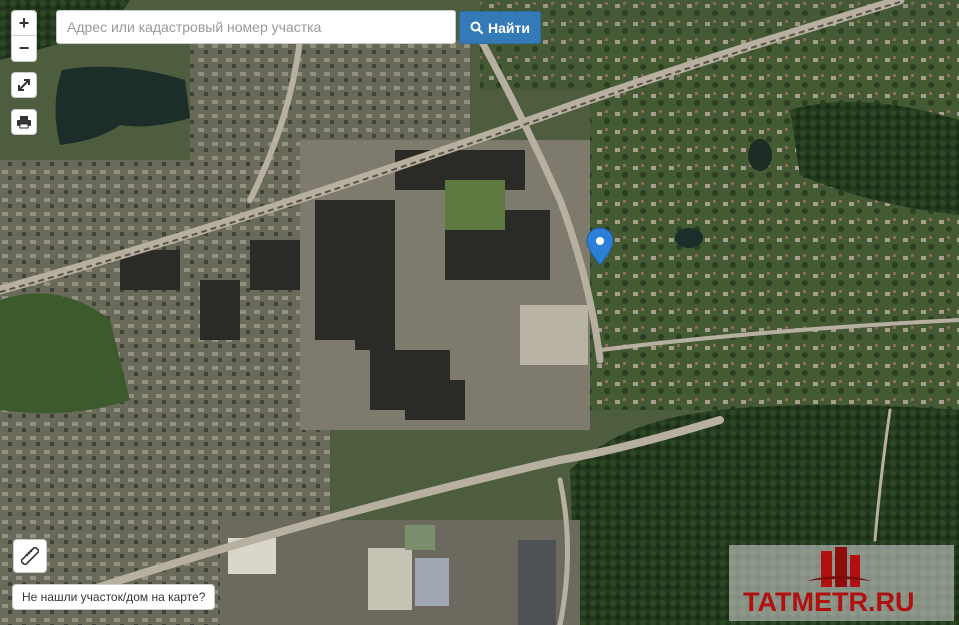  I want to click on pond-east, so click(689, 238).